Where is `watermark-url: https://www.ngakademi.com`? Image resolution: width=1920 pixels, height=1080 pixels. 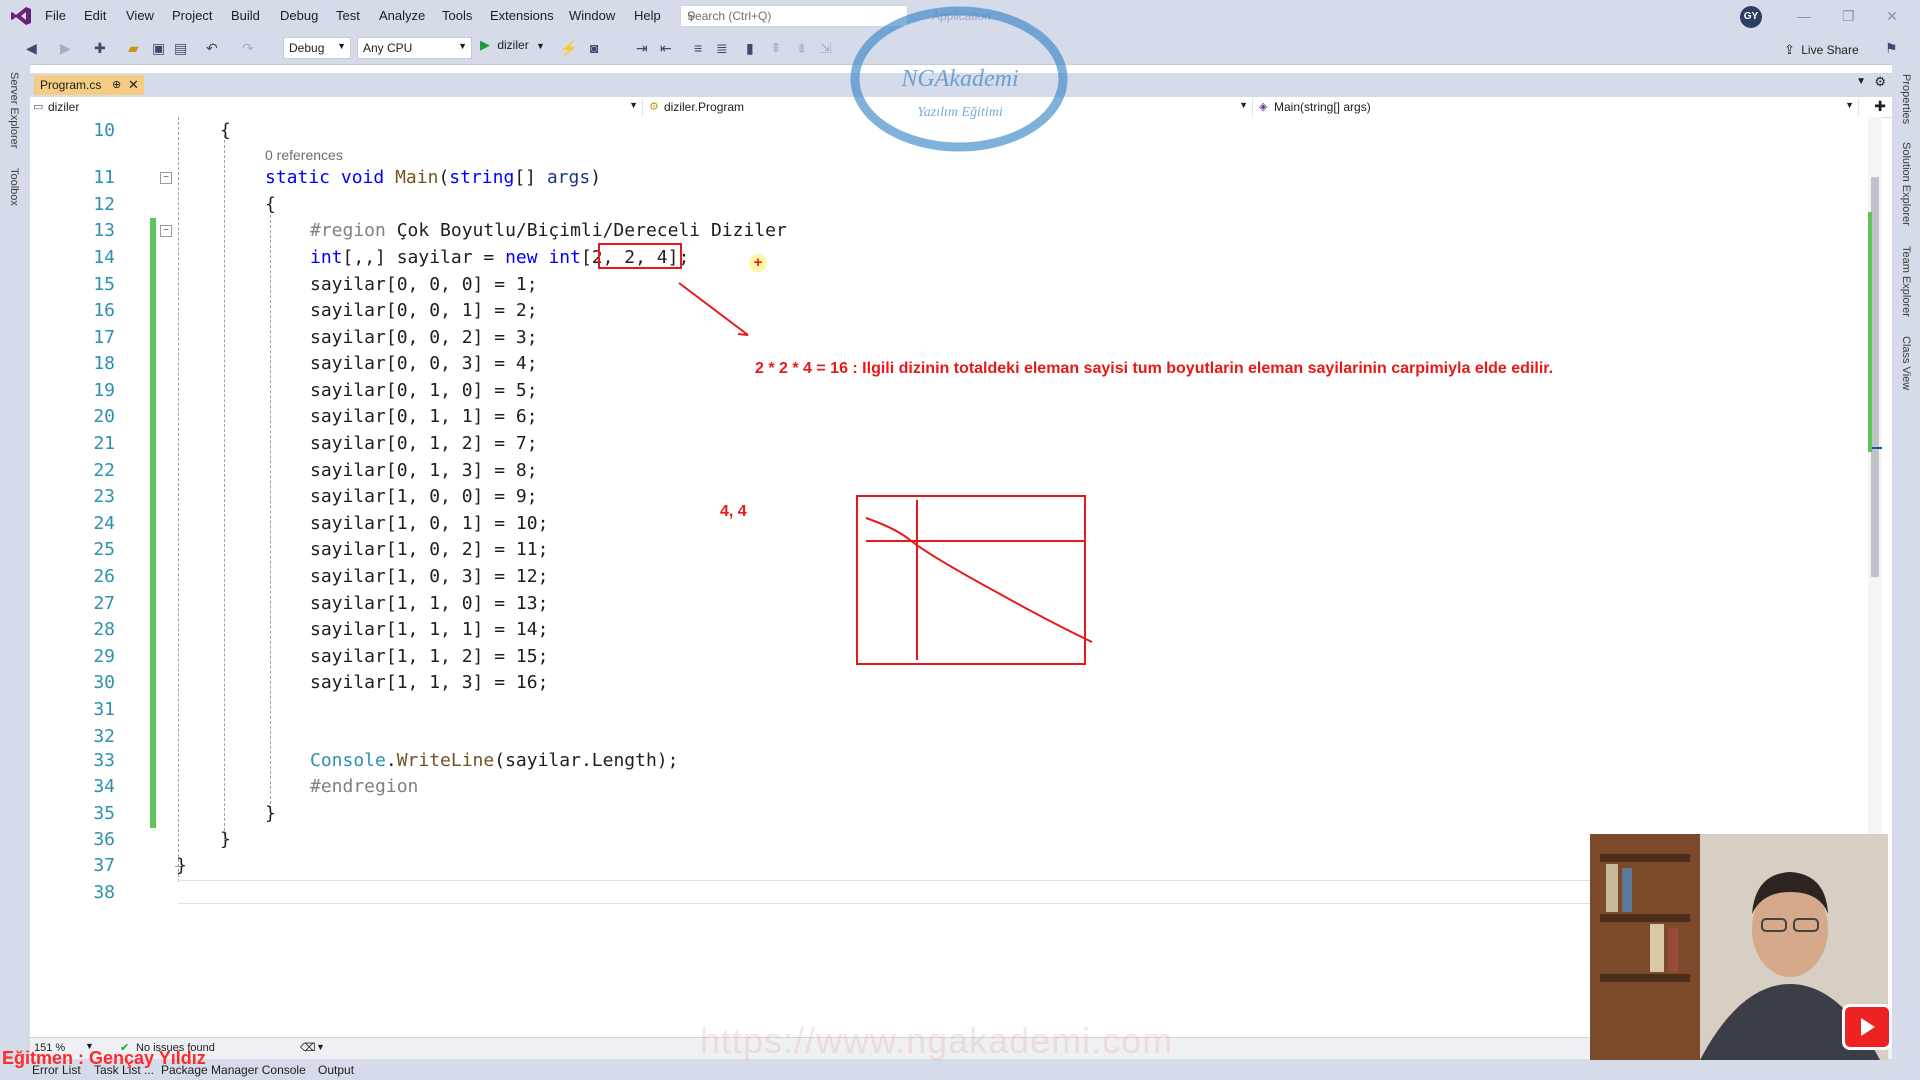
watermark-url: https://www.ngakademi.com is located at coordinates (937, 1040).